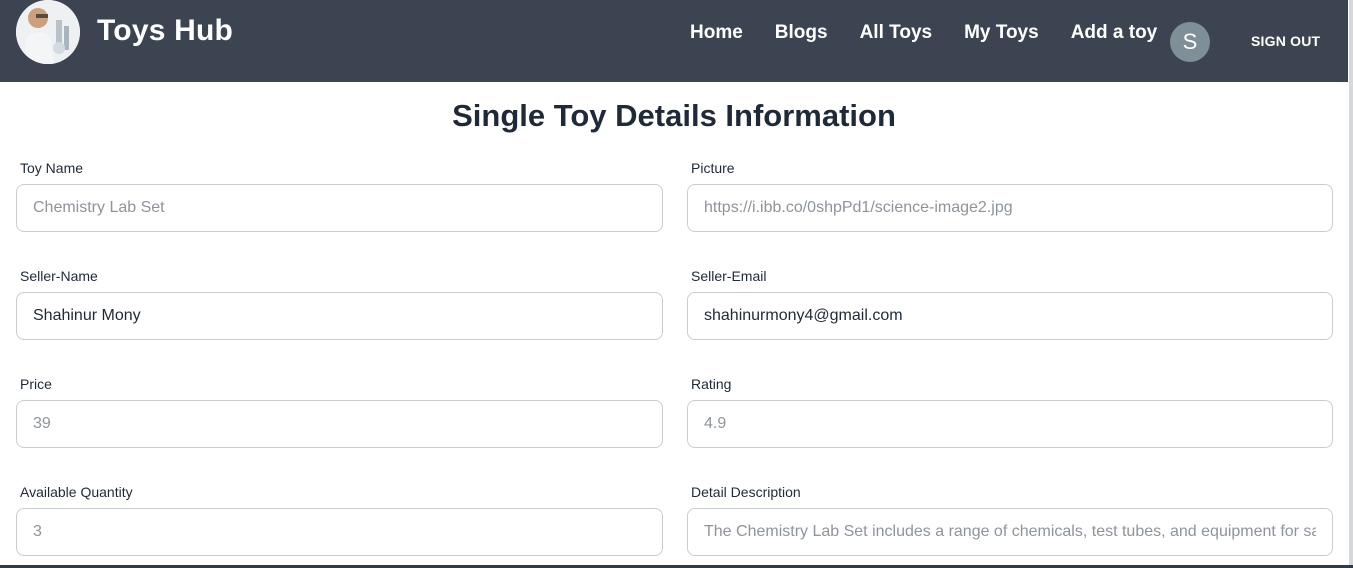  Describe the element at coordinates (746, 492) in the screenshot. I see `description-label: Detail Description` at that location.